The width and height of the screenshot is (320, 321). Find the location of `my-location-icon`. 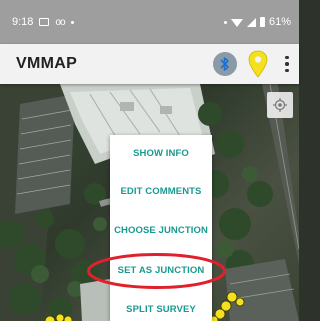

my-location-icon is located at coordinates (280, 105).